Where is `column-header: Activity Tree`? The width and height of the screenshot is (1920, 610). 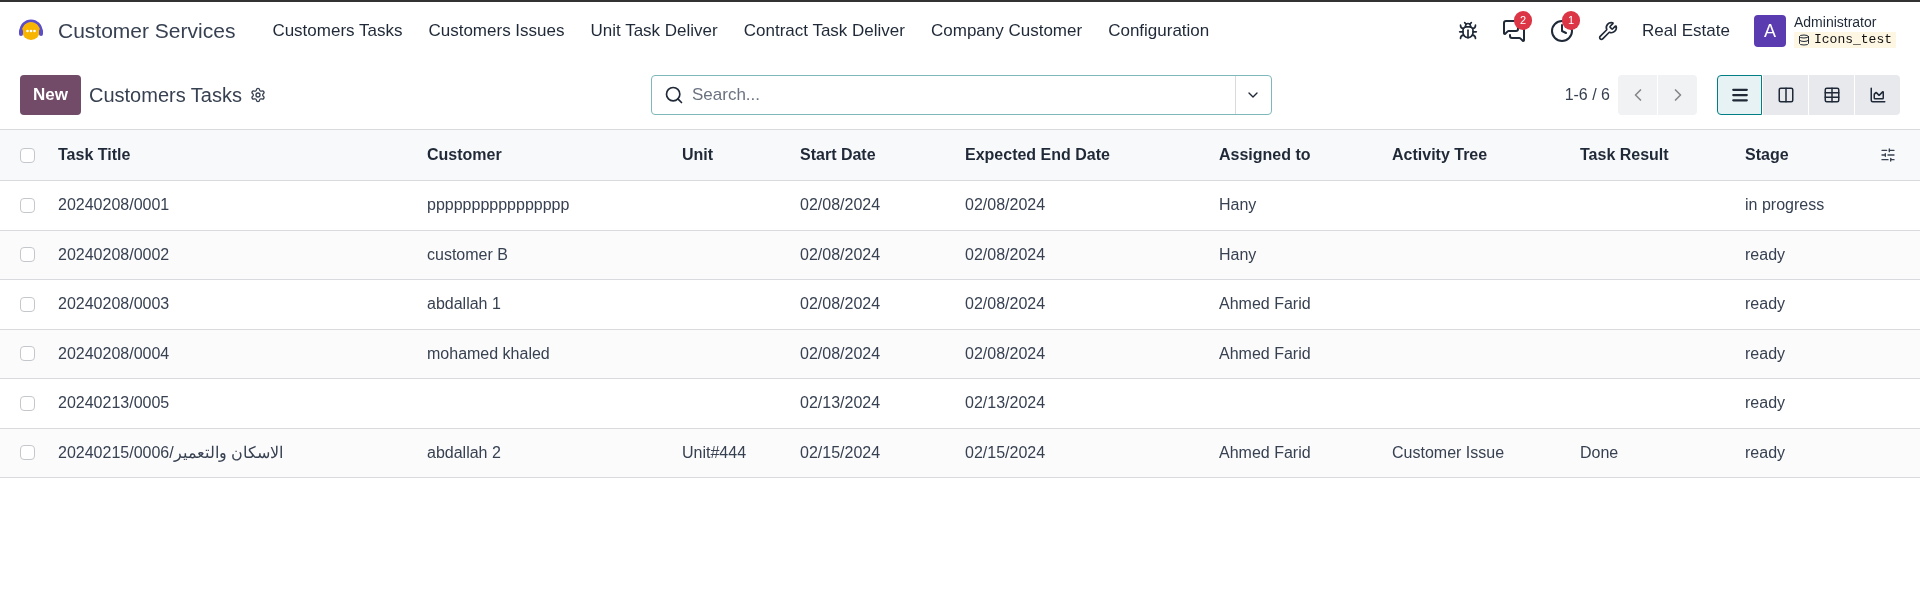 column-header: Activity Tree is located at coordinates (1486, 155).